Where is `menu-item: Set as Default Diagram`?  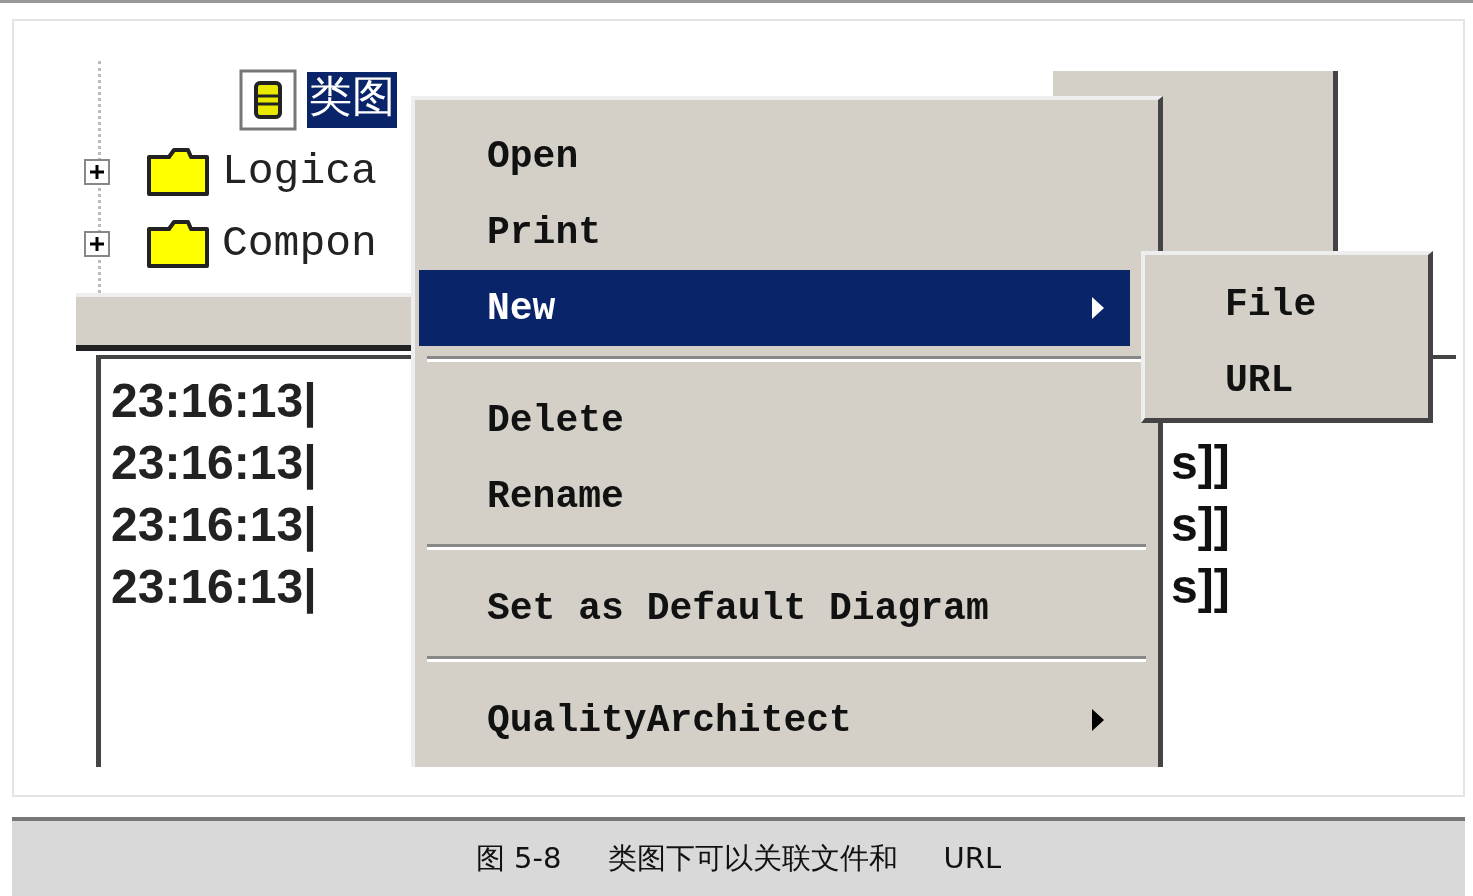
menu-item: Set as Default Diagram is located at coordinates (774, 608).